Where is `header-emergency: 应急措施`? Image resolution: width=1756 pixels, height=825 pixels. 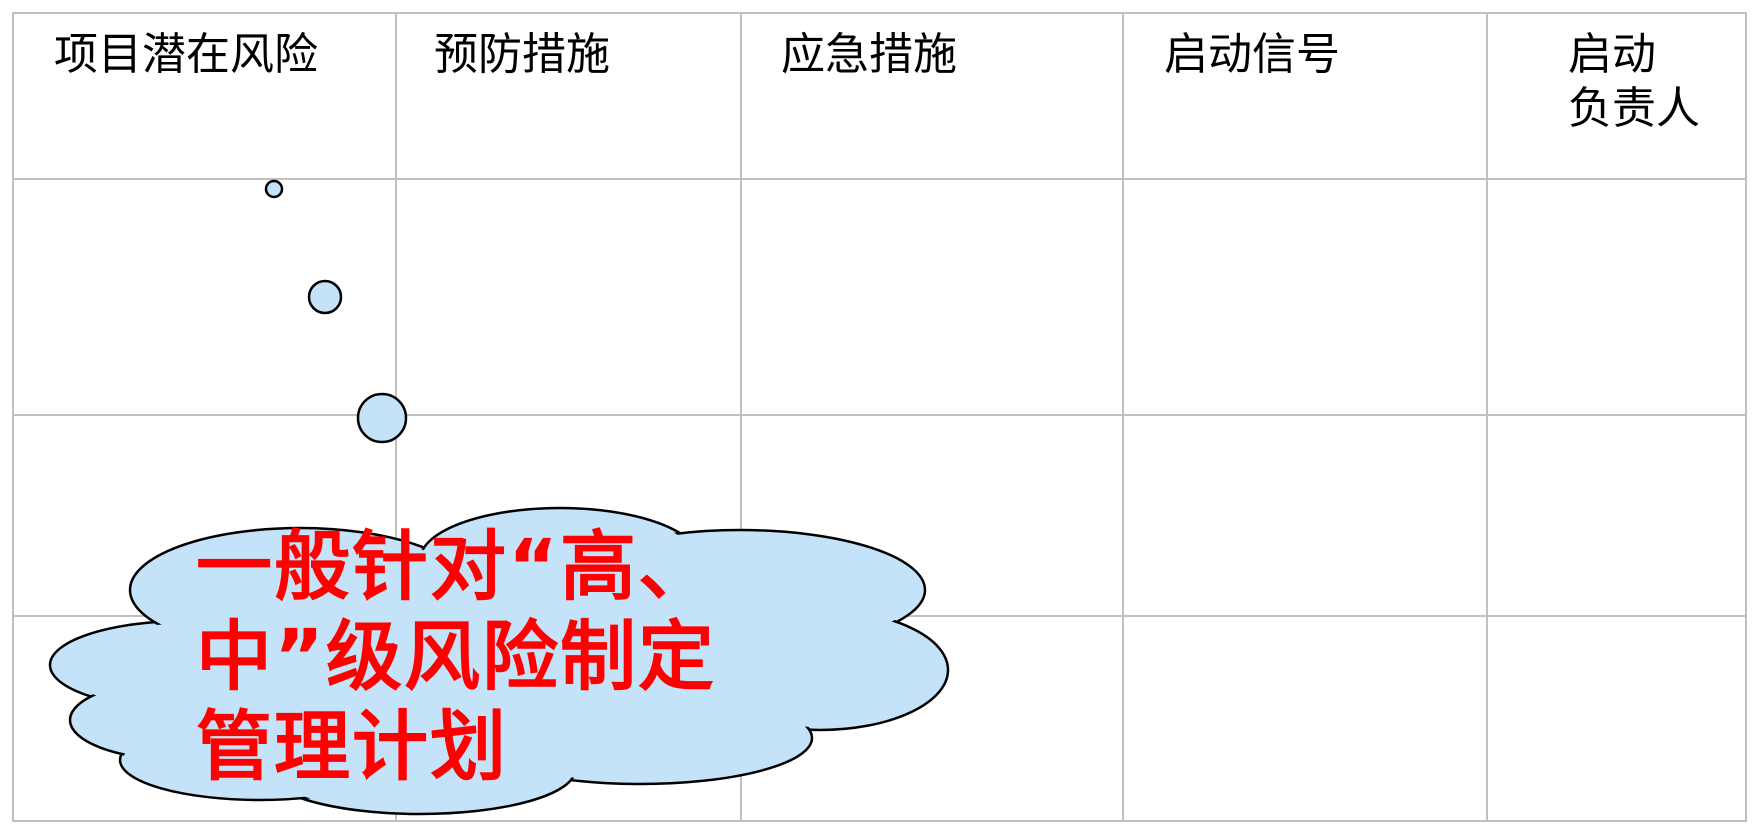
header-emergency: 应急措施 is located at coordinates (932, 96).